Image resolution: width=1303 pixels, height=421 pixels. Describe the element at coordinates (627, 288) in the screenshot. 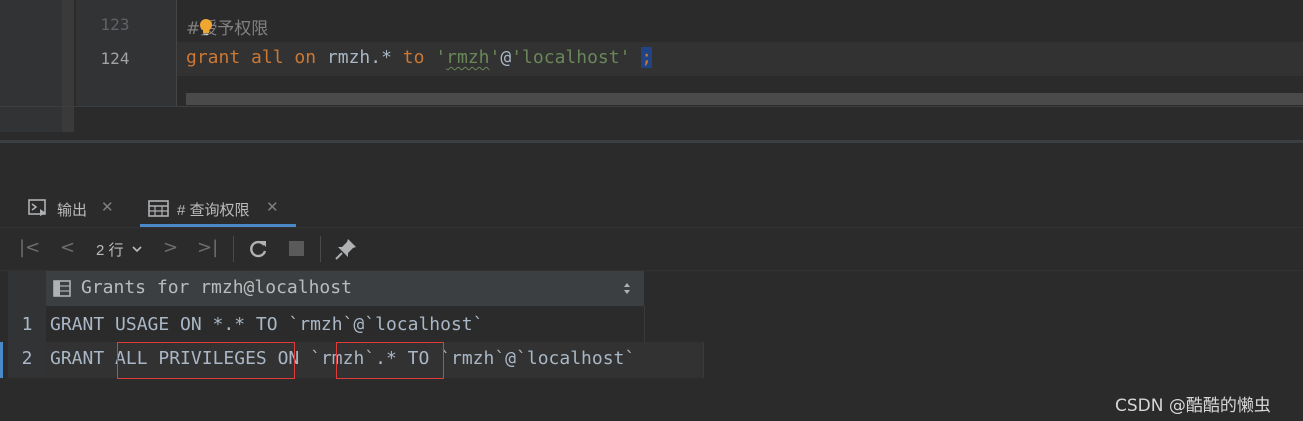

I see `sort-icon` at that location.